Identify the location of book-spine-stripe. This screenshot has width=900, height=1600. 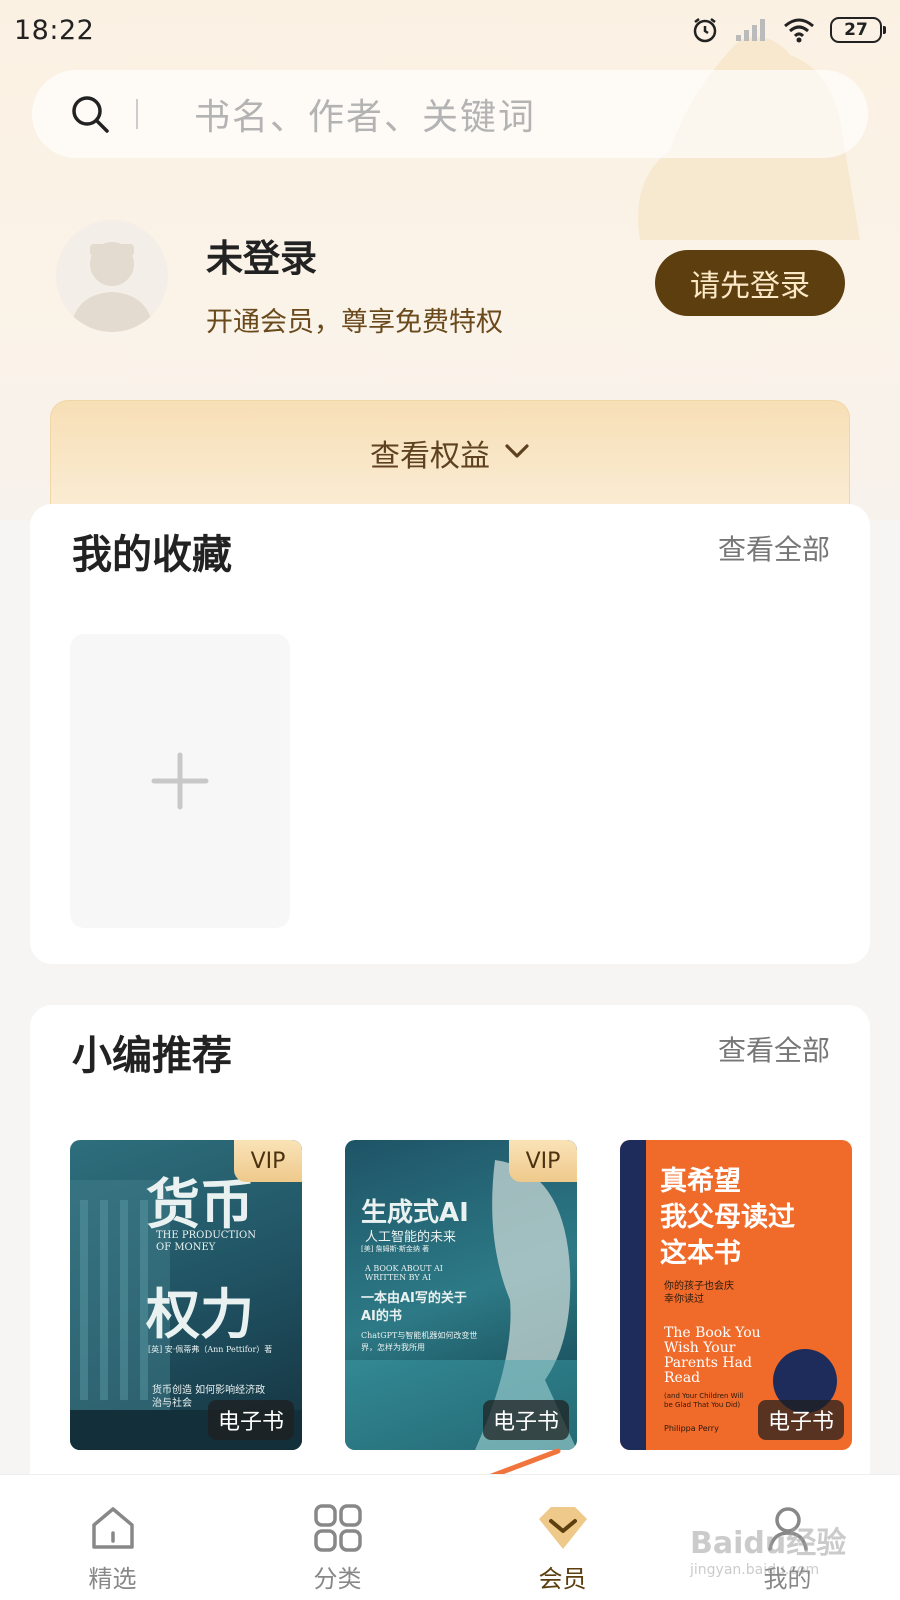
(633, 1295).